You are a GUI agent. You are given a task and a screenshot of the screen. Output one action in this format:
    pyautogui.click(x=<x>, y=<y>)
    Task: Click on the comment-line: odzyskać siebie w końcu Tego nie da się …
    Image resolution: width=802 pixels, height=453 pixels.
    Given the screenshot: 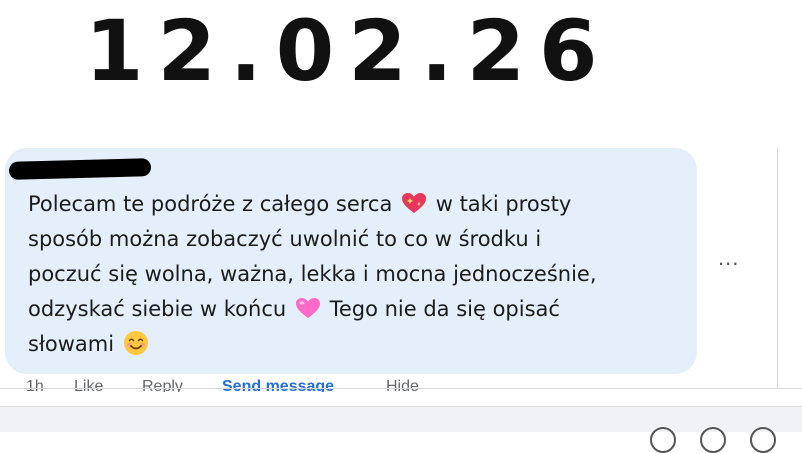 What is the action you would take?
    pyautogui.click(x=358, y=309)
    